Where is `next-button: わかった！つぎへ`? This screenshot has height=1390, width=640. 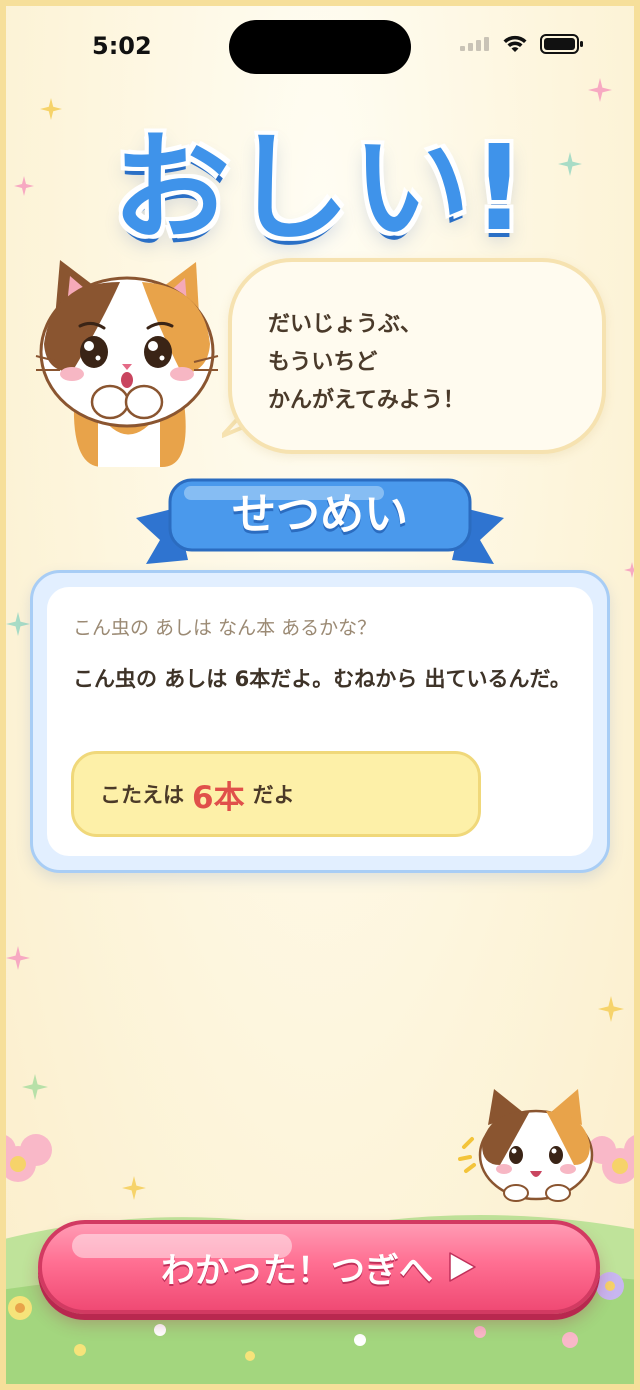 next-button: わかった！つぎへ is located at coordinates (319, 1267).